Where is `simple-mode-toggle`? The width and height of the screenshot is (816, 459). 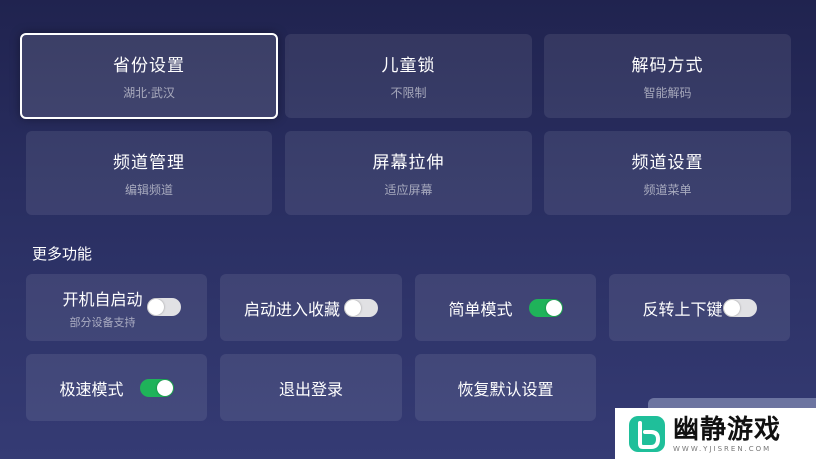 simple-mode-toggle is located at coordinates (545, 307).